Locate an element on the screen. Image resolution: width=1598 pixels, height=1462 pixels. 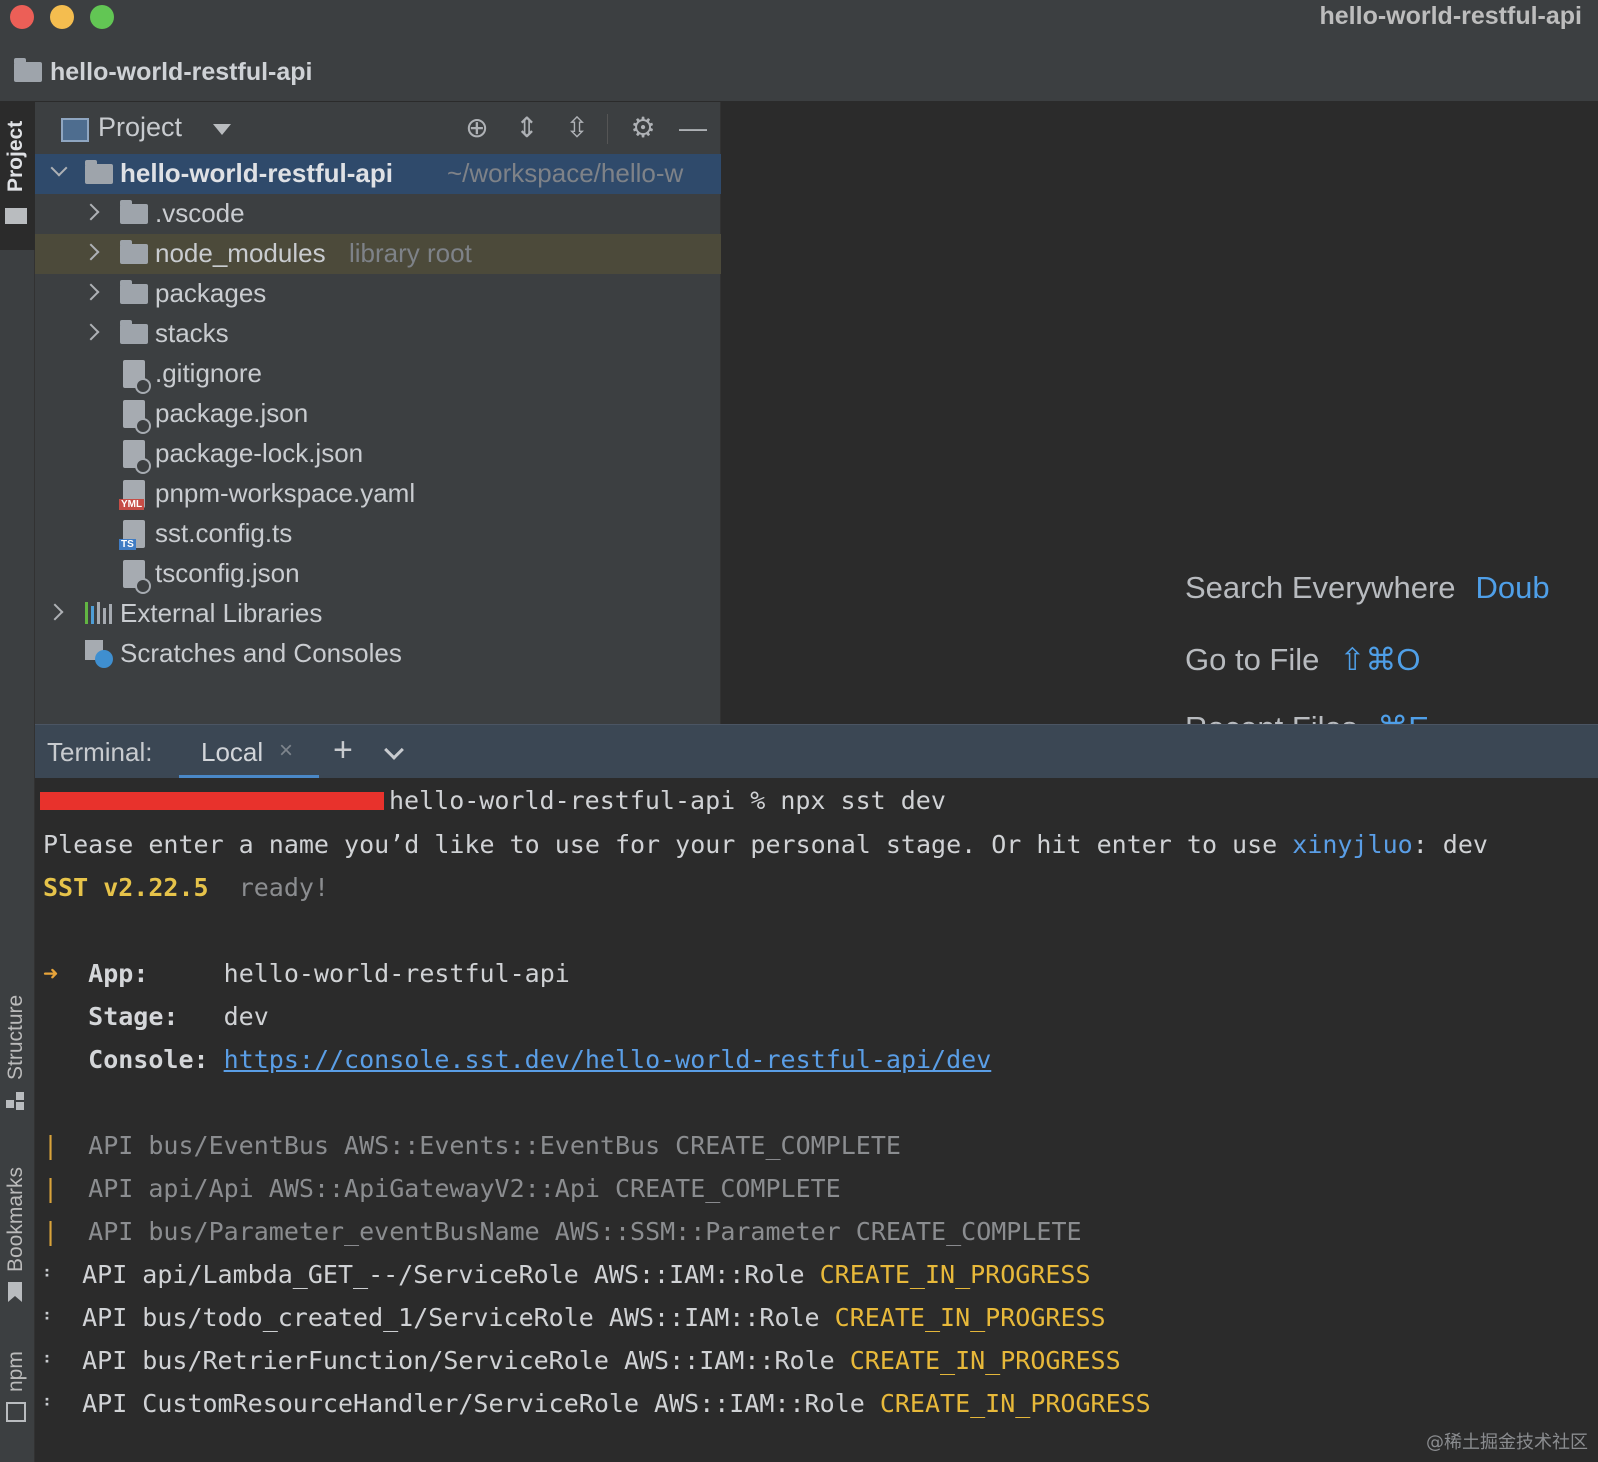
hint-shortcut: ⇧⌘O is located at coordinates (1380, 659).